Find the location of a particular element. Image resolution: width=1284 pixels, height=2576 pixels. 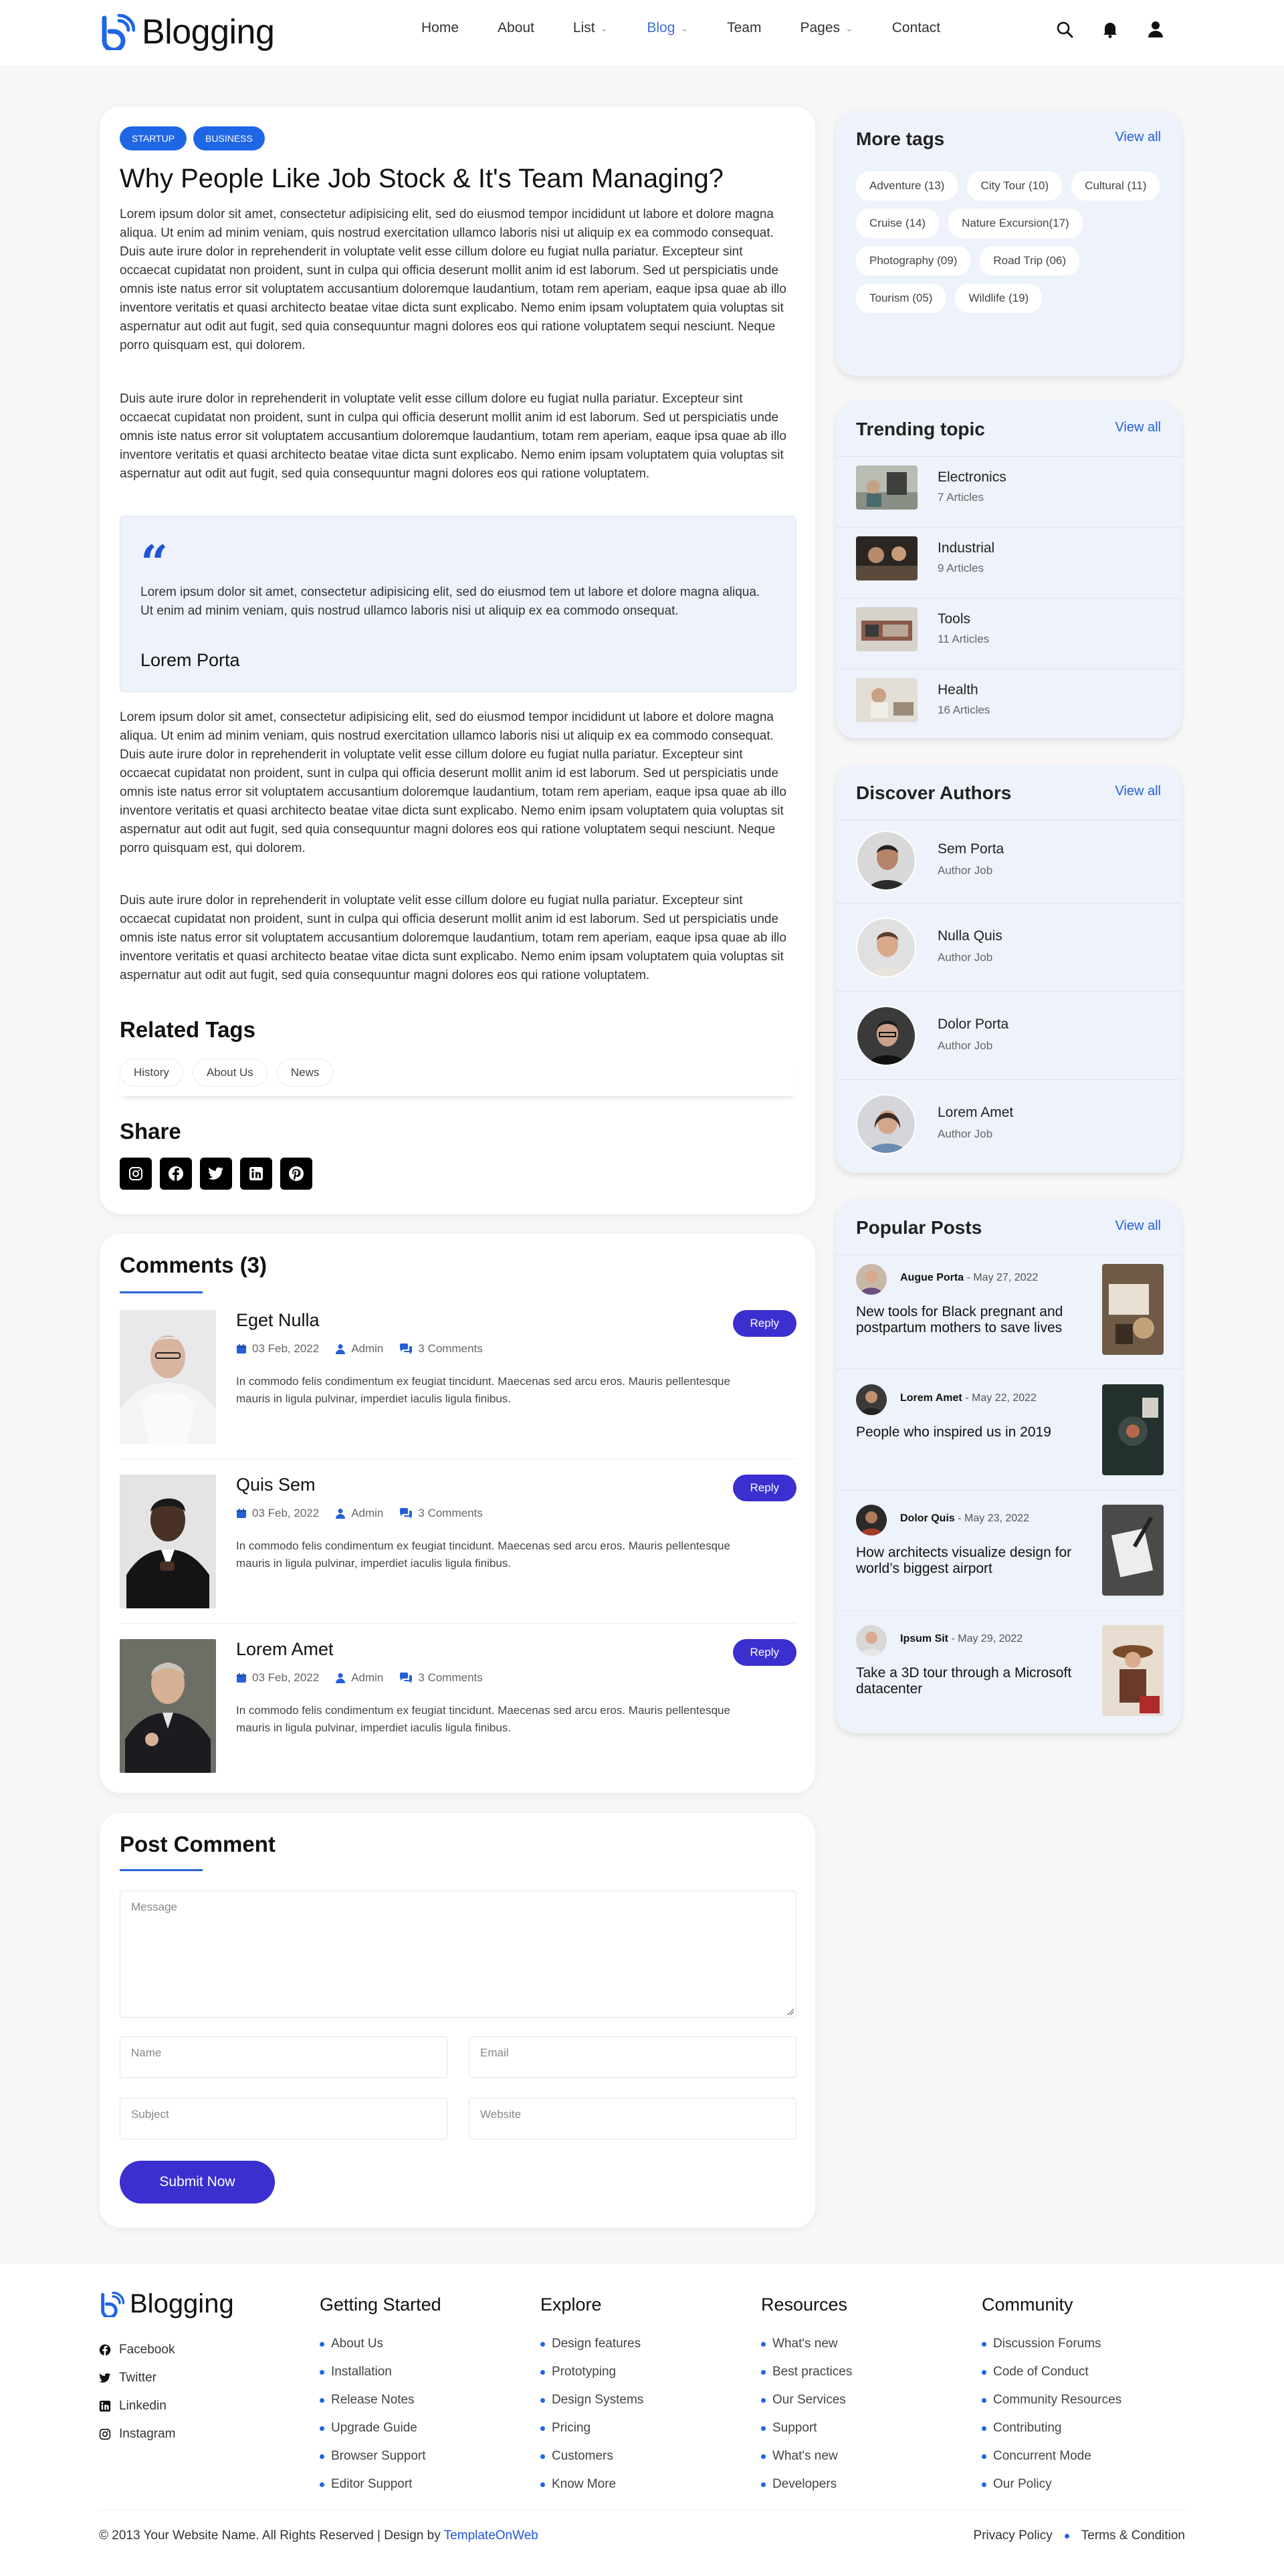

tag-chip: City Tour (10) is located at coordinates (1015, 186).